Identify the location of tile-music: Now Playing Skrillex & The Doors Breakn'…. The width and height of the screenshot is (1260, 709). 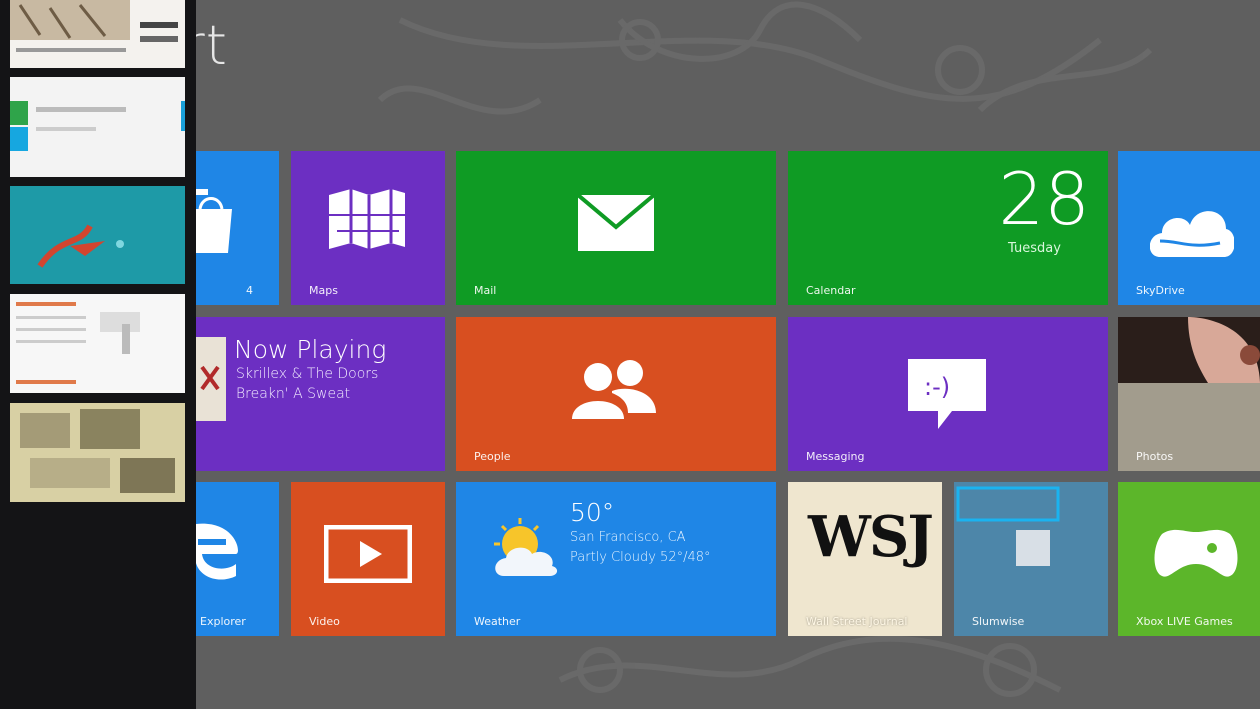
(320, 394).